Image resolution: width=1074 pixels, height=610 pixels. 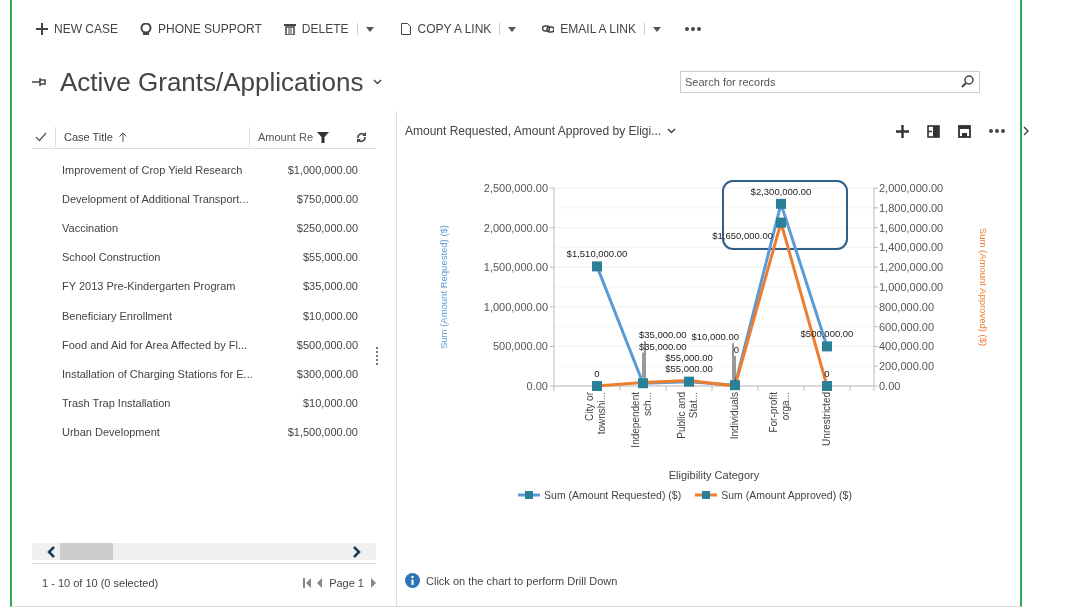 What do you see at coordinates (907, 326) in the screenshot?
I see `axis-tick-label: 600,000.00` at bounding box center [907, 326].